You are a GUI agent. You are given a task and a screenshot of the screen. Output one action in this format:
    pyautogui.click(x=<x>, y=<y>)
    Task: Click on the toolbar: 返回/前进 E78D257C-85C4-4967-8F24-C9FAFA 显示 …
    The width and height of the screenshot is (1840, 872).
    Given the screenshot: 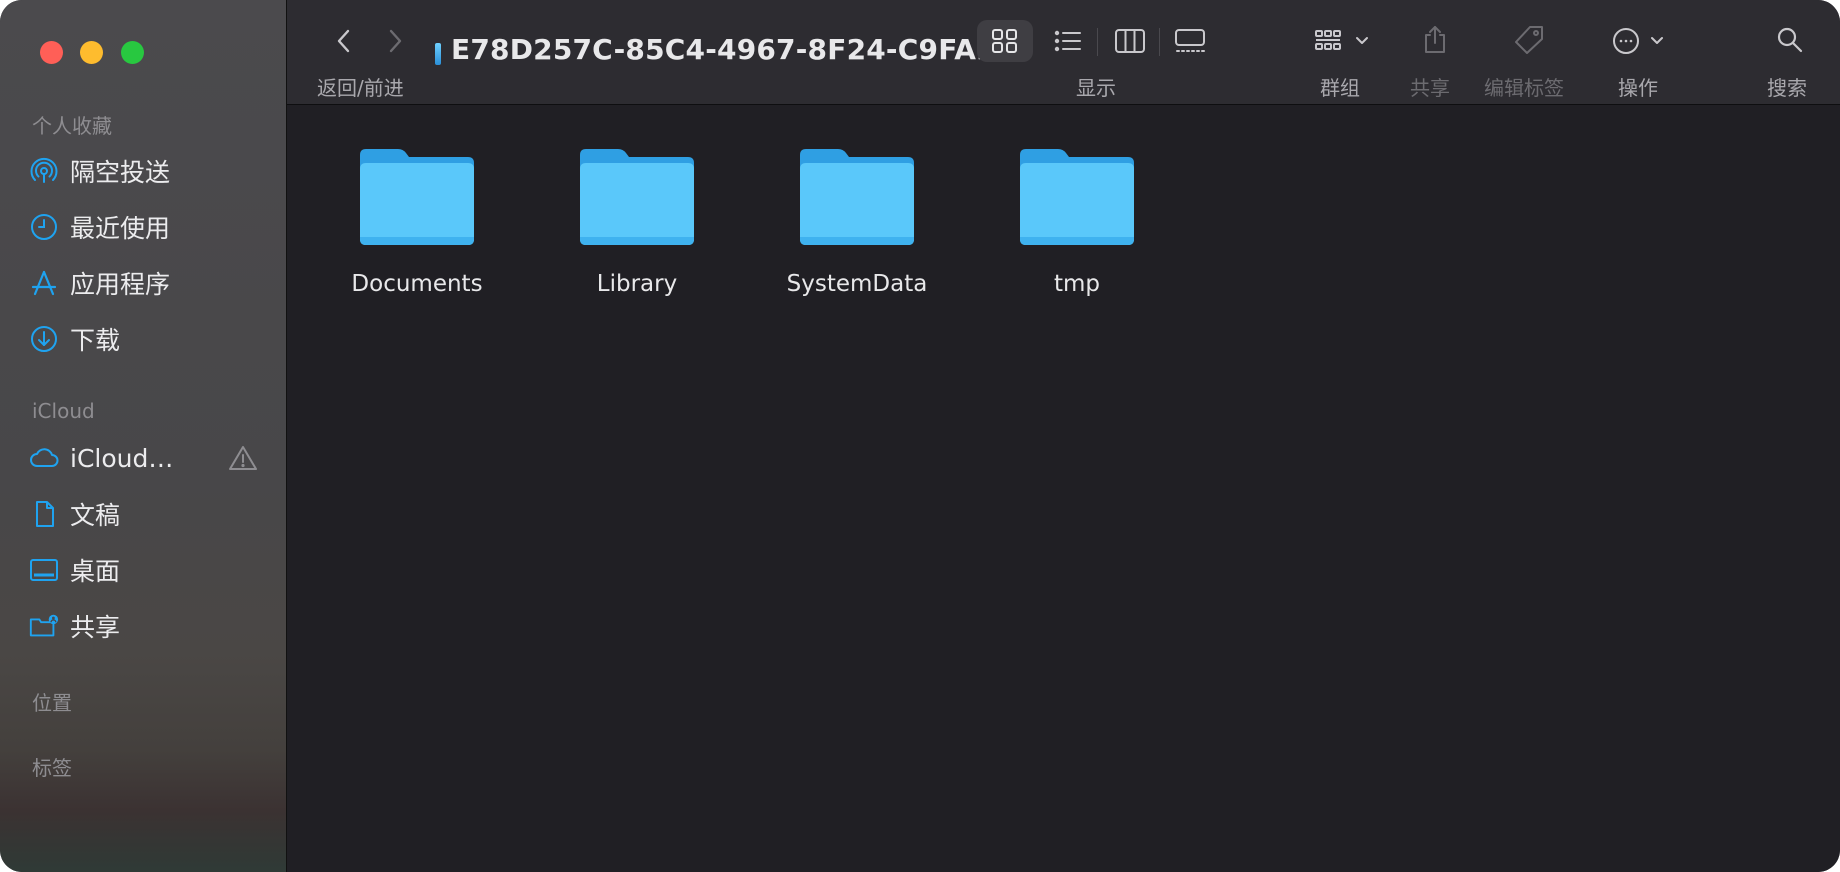 What is the action you would take?
    pyautogui.click(x=1063, y=52)
    